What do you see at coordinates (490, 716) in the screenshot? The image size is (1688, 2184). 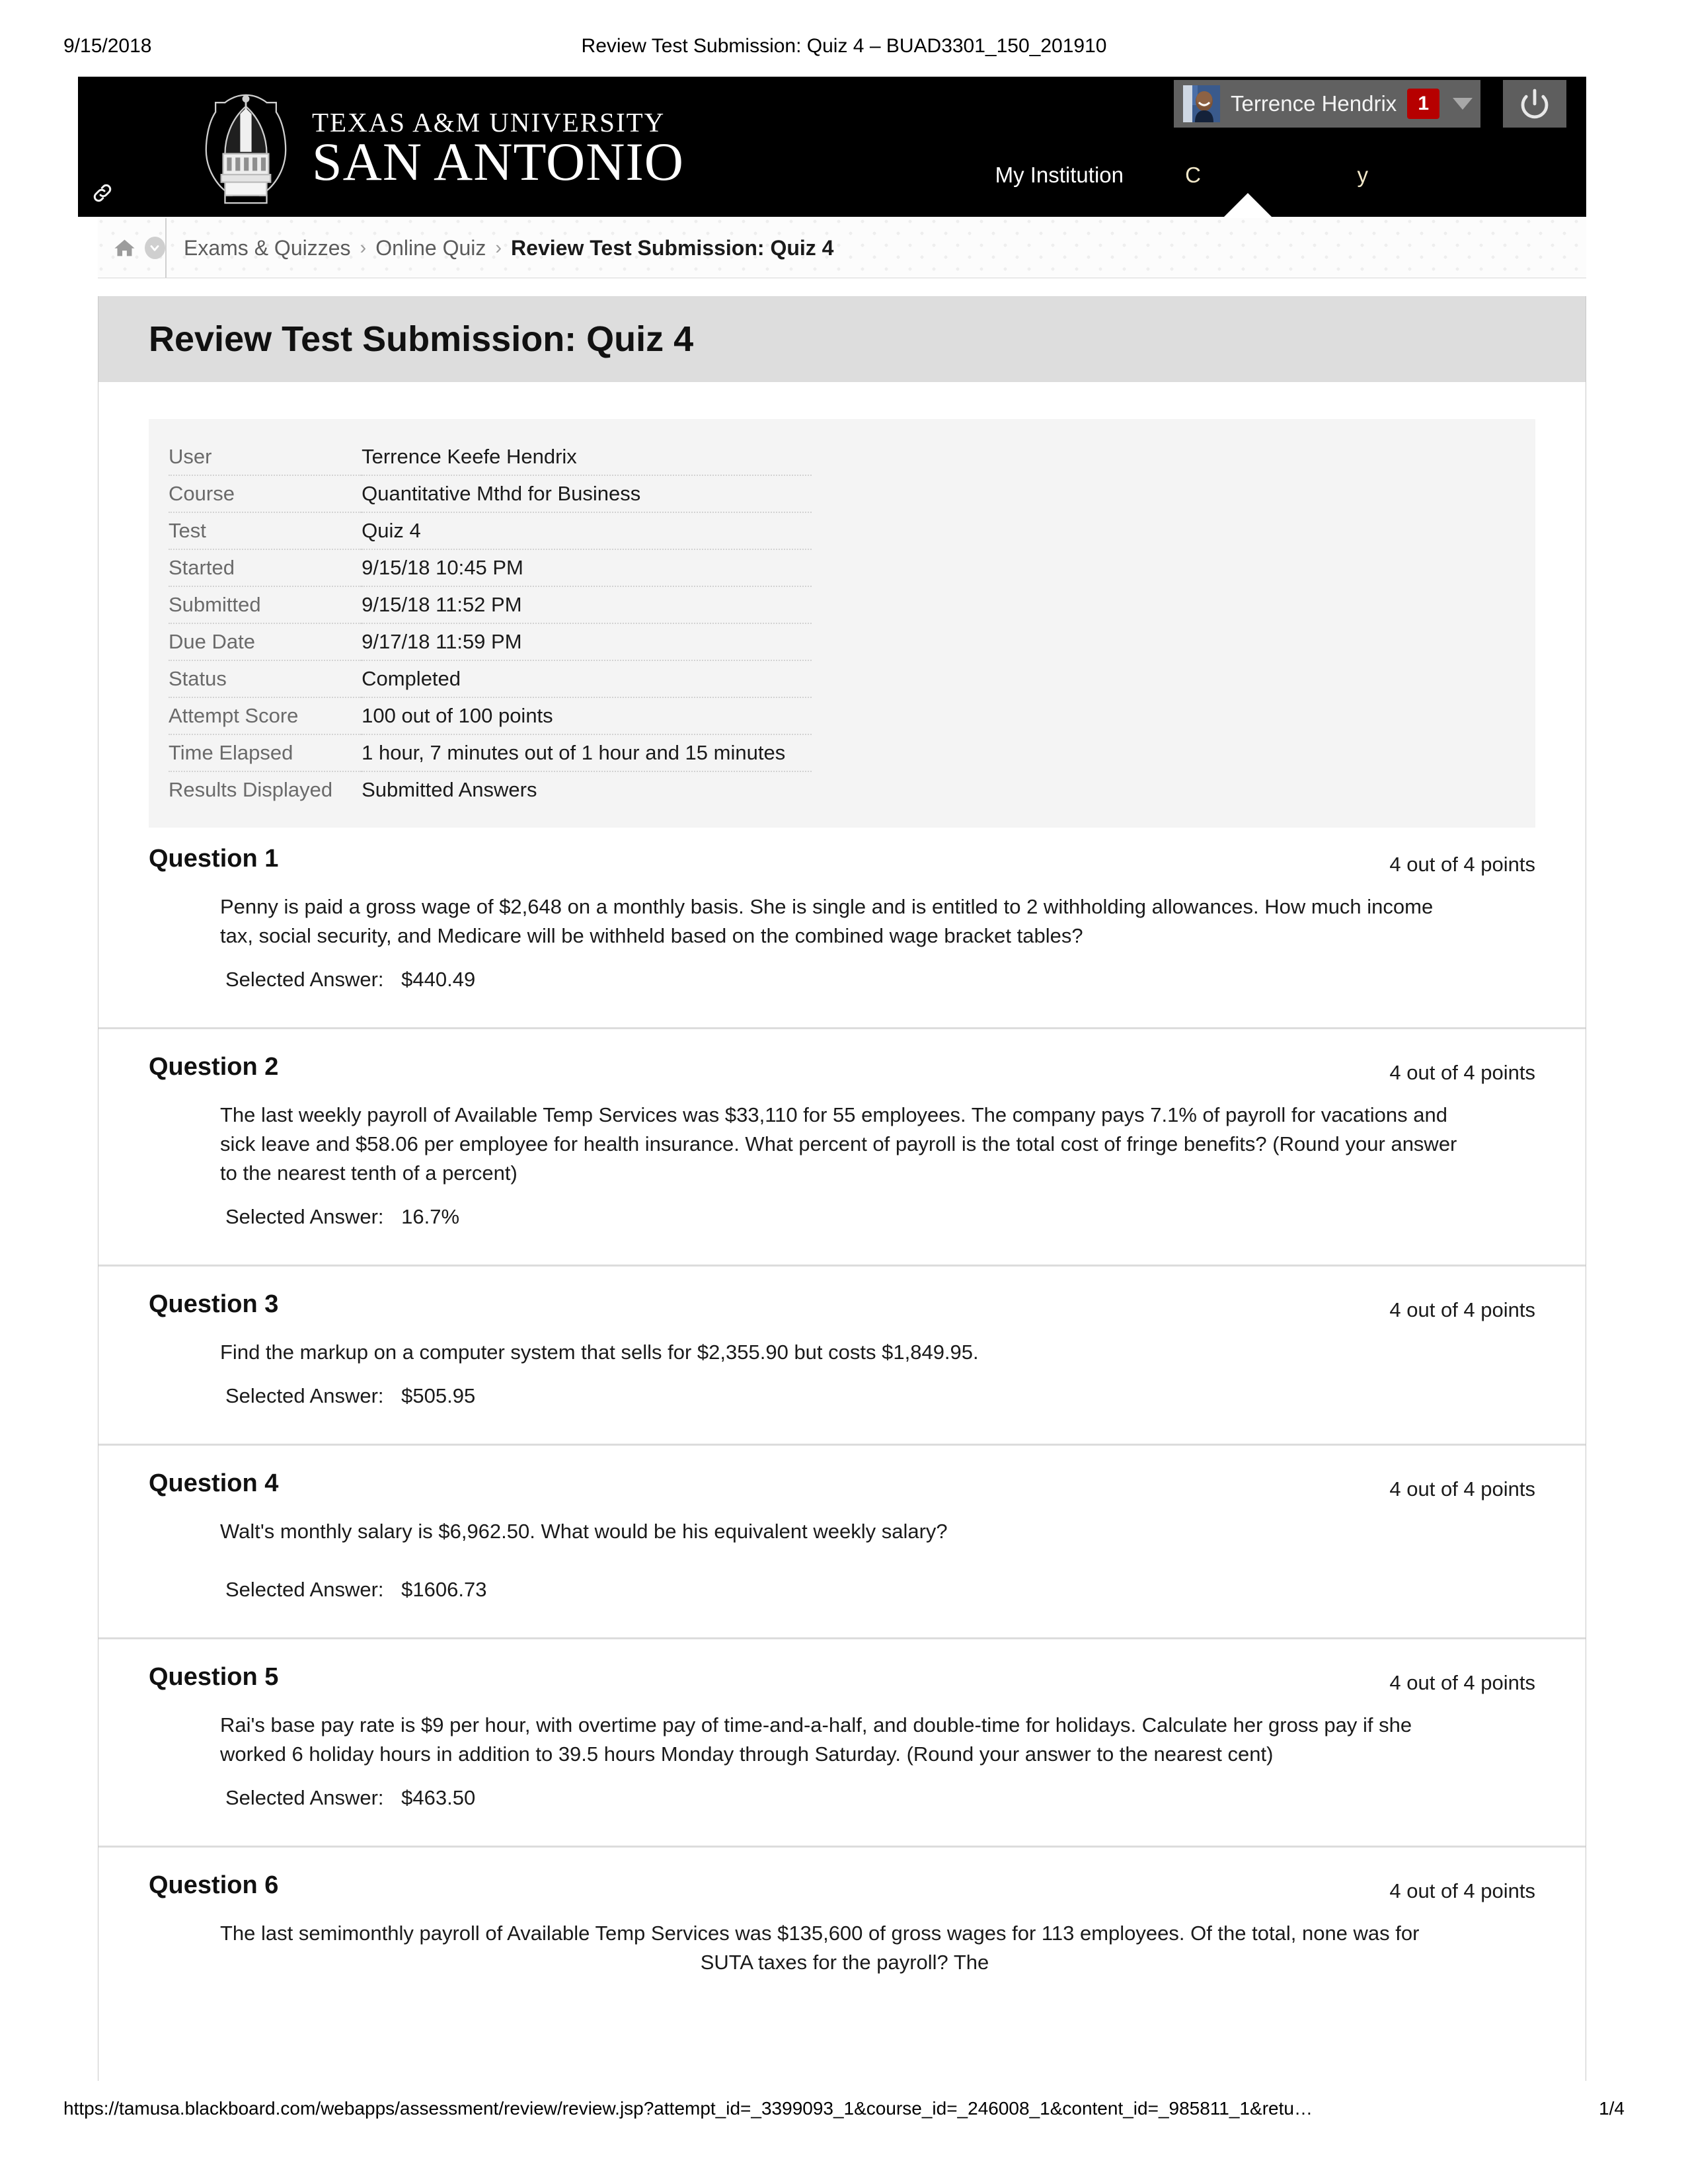 I see `table-row: Attempt Score 100 out of 100 points` at bounding box center [490, 716].